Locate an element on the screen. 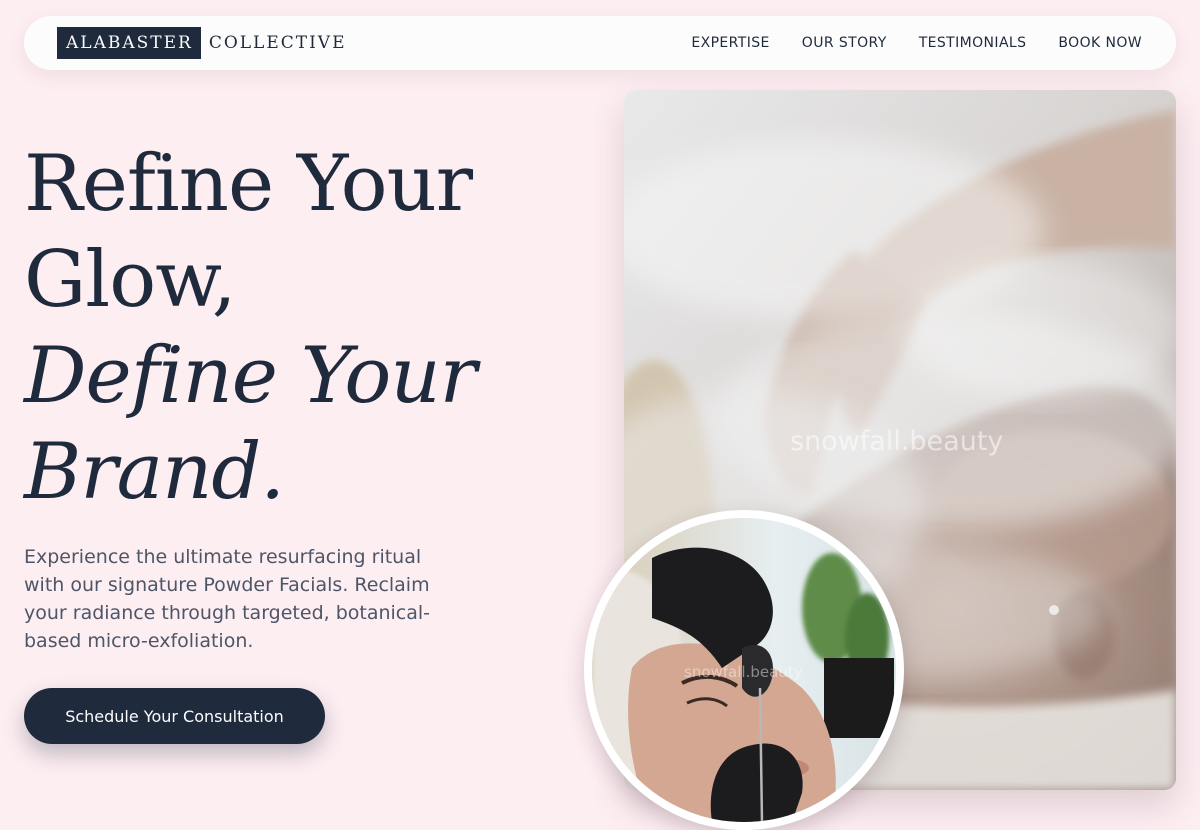  headline-line-3: Define Your is located at coordinates (250, 376).